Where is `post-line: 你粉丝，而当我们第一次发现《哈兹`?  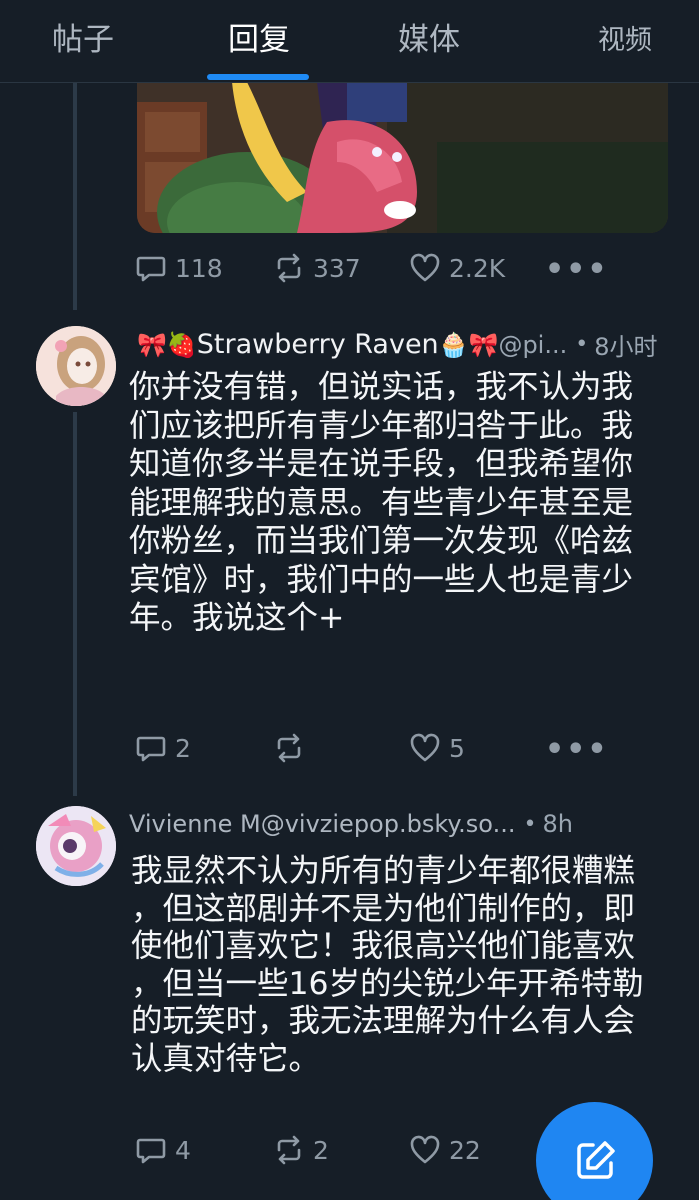
post-line: 你粉丝，而当我们第一次发现《哈兹 is located at coordinates (381, 541).